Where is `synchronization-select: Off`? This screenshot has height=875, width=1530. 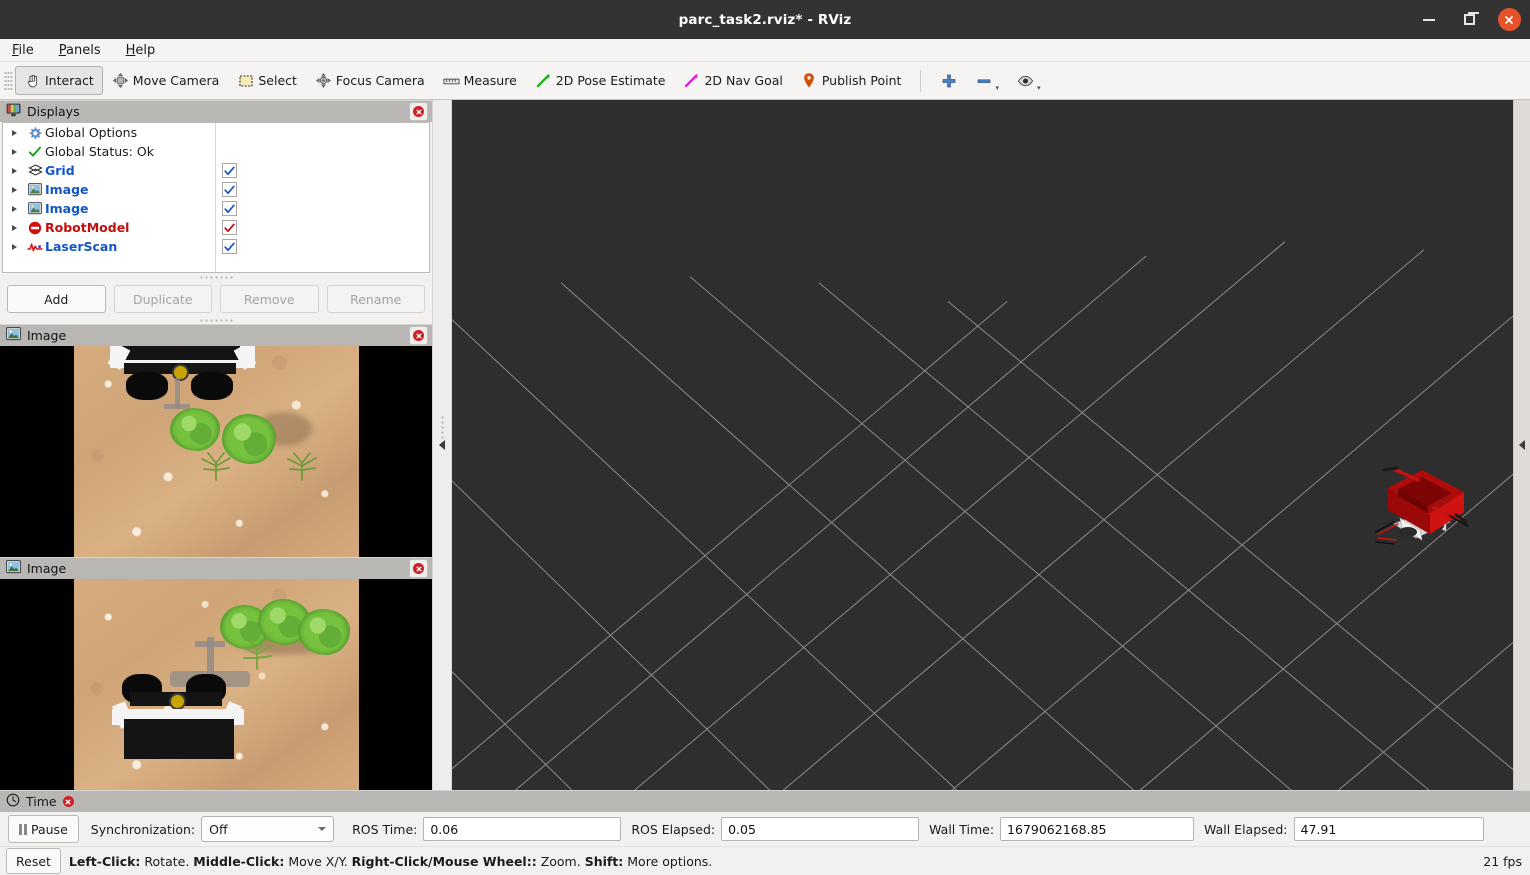
synchronization-select: Off is located at coordinates (268, 829).